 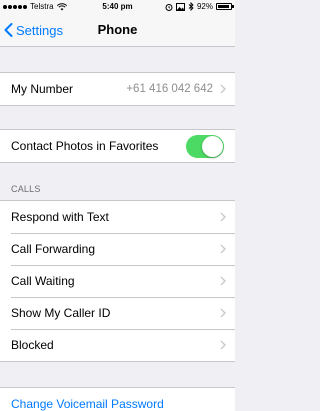 I want to click on contact-photos-toggle, so click(x=205, y=146).